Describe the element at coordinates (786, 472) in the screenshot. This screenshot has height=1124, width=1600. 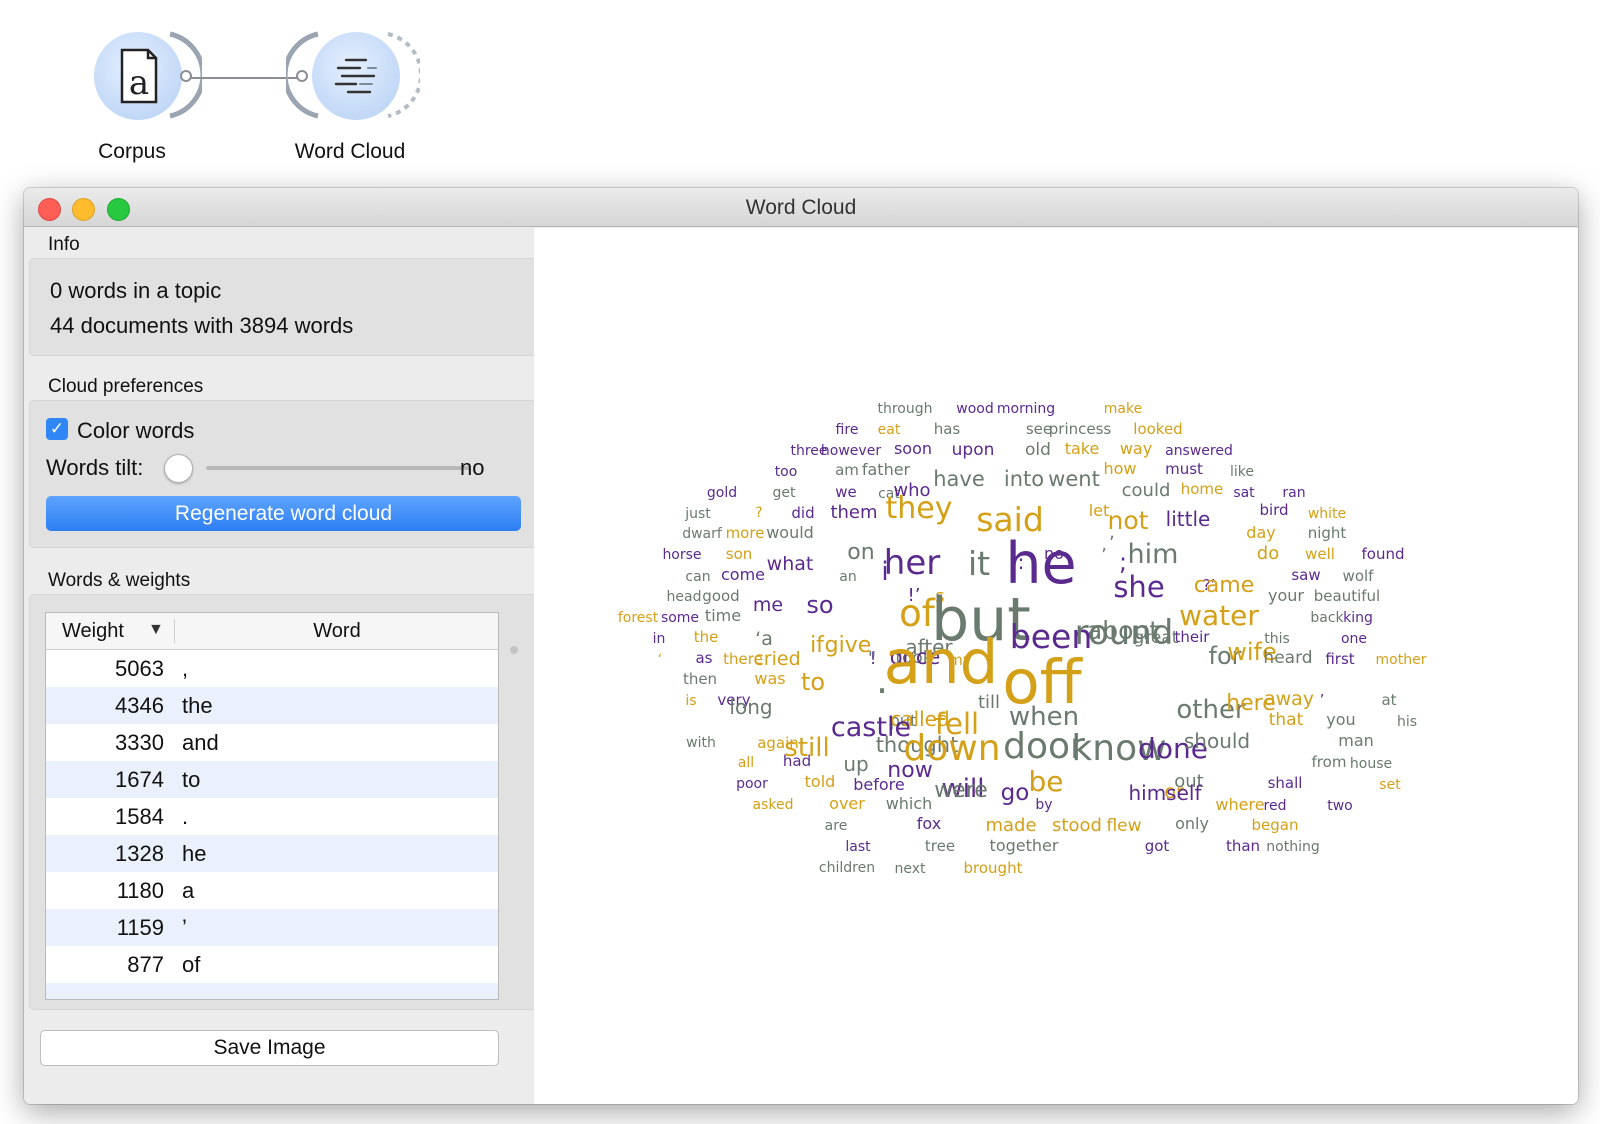
I see `cloud-word: too` at that location.